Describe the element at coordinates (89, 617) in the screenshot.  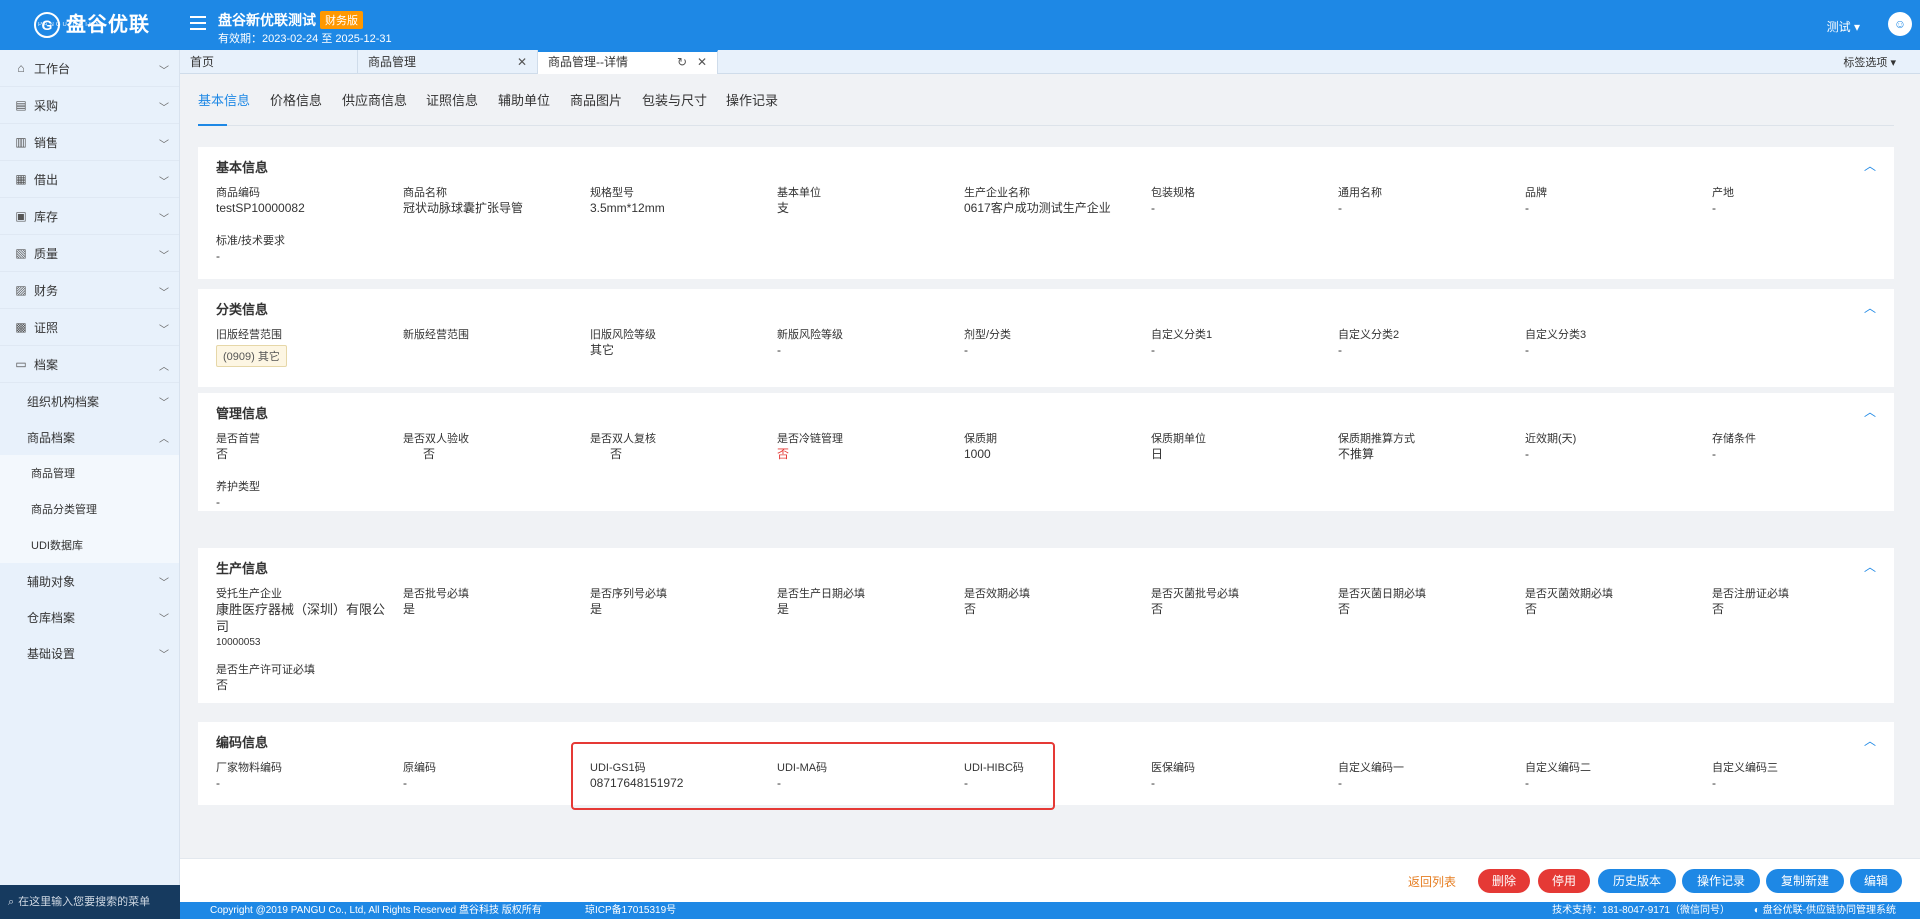
I see `sidebar-sub-warehouse: 仓库档案 ﹀` at that location.